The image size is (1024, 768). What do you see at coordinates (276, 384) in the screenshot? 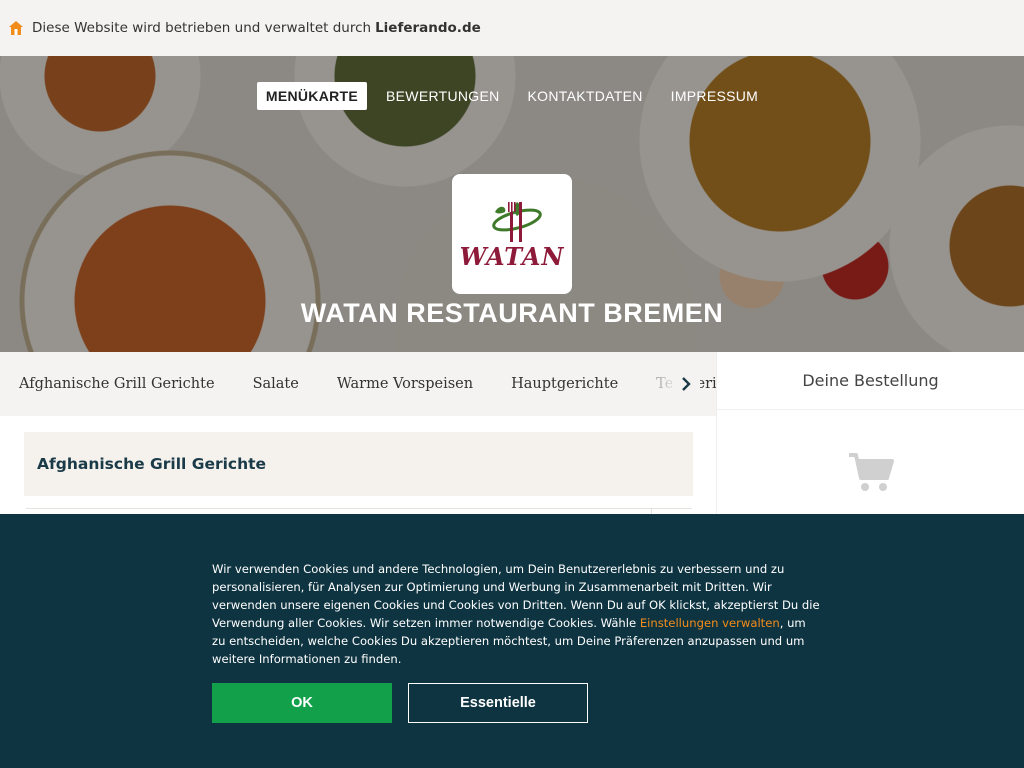
I see `category-salate: Salate` at bounding box center [276, 384].